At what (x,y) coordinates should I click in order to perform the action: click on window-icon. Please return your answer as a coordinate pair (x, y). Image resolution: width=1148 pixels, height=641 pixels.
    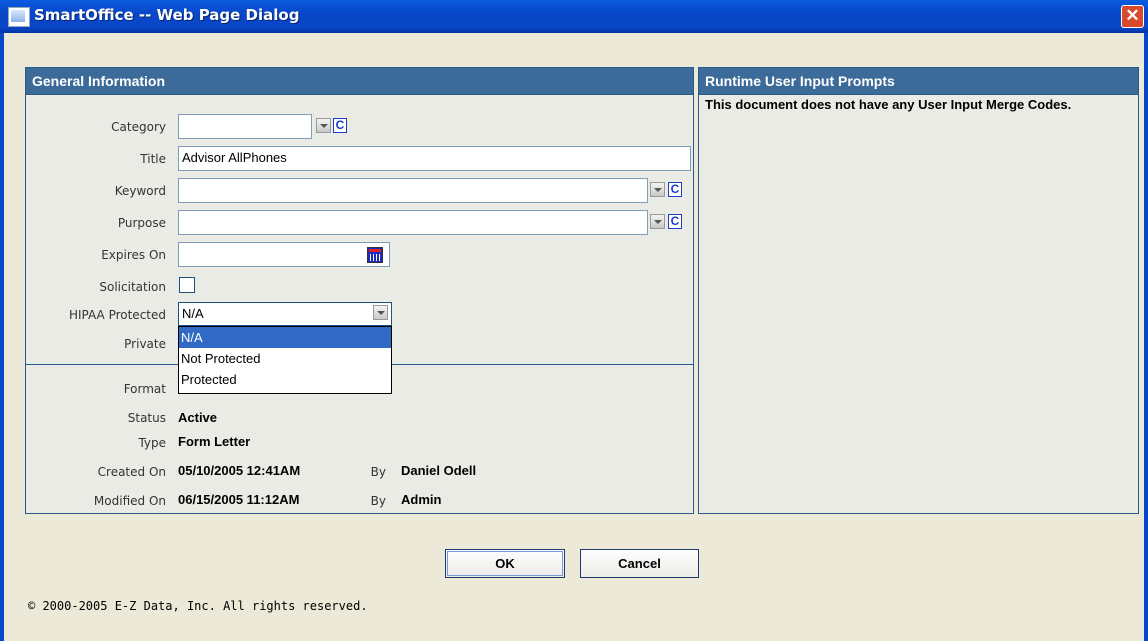
    Looking at the image, I should click on (19, 17).